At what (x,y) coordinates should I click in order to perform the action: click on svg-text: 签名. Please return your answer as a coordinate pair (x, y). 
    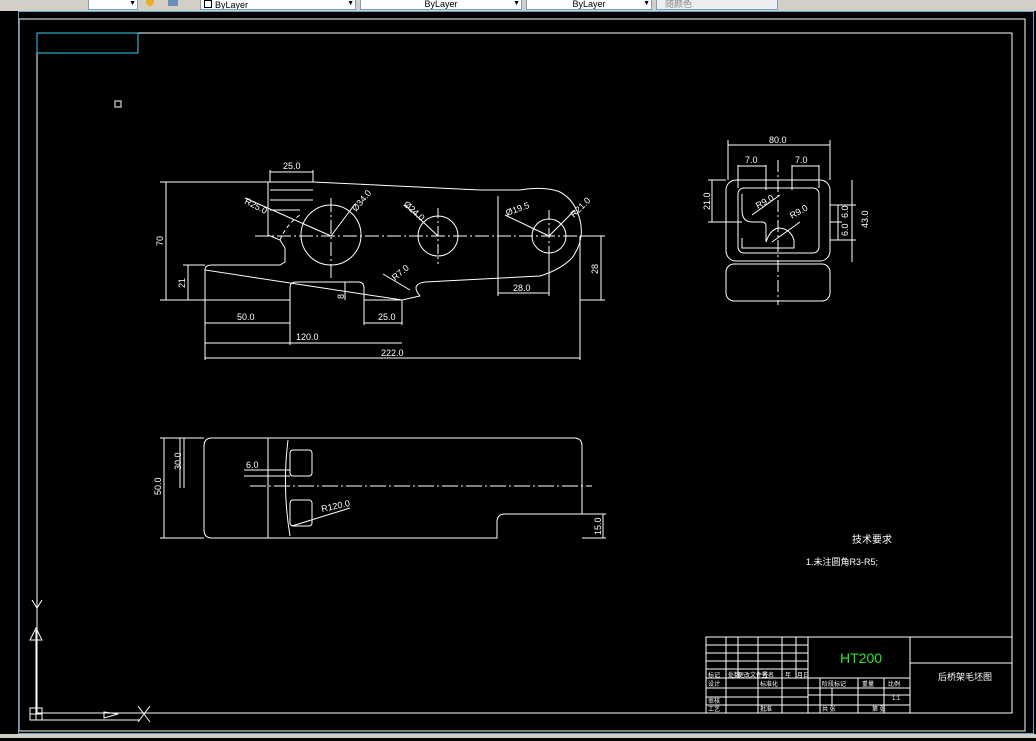
    Looking at the image, I should click on (768, 675).